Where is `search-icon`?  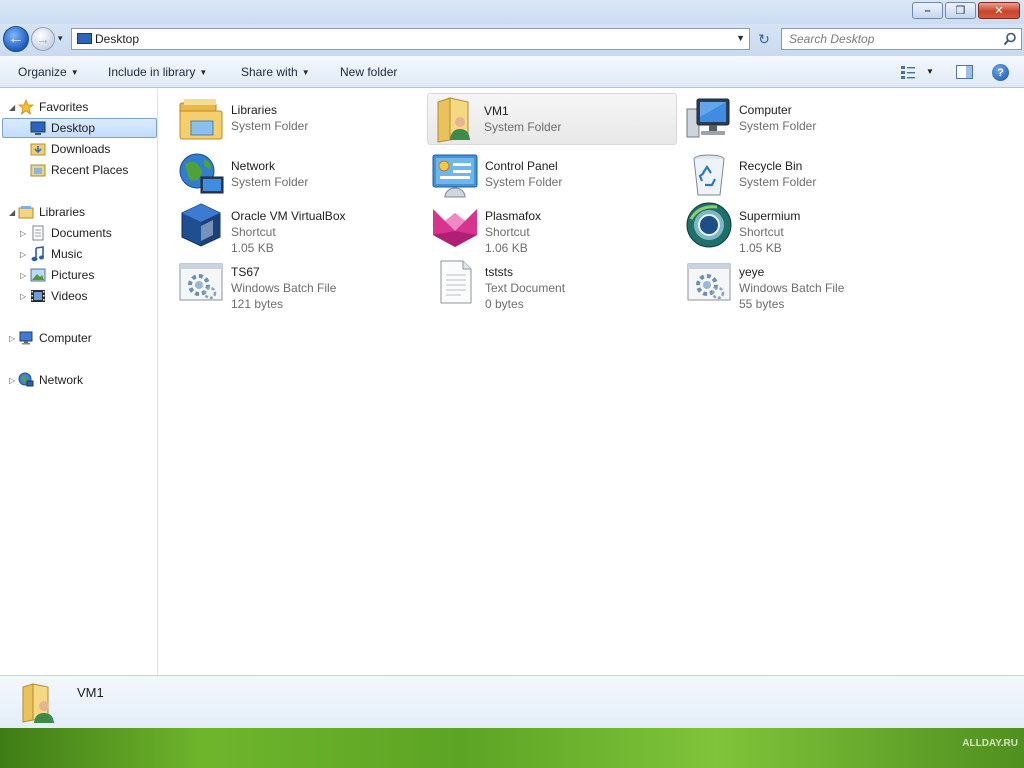
search-icon is located at coordinates (1010, 39).